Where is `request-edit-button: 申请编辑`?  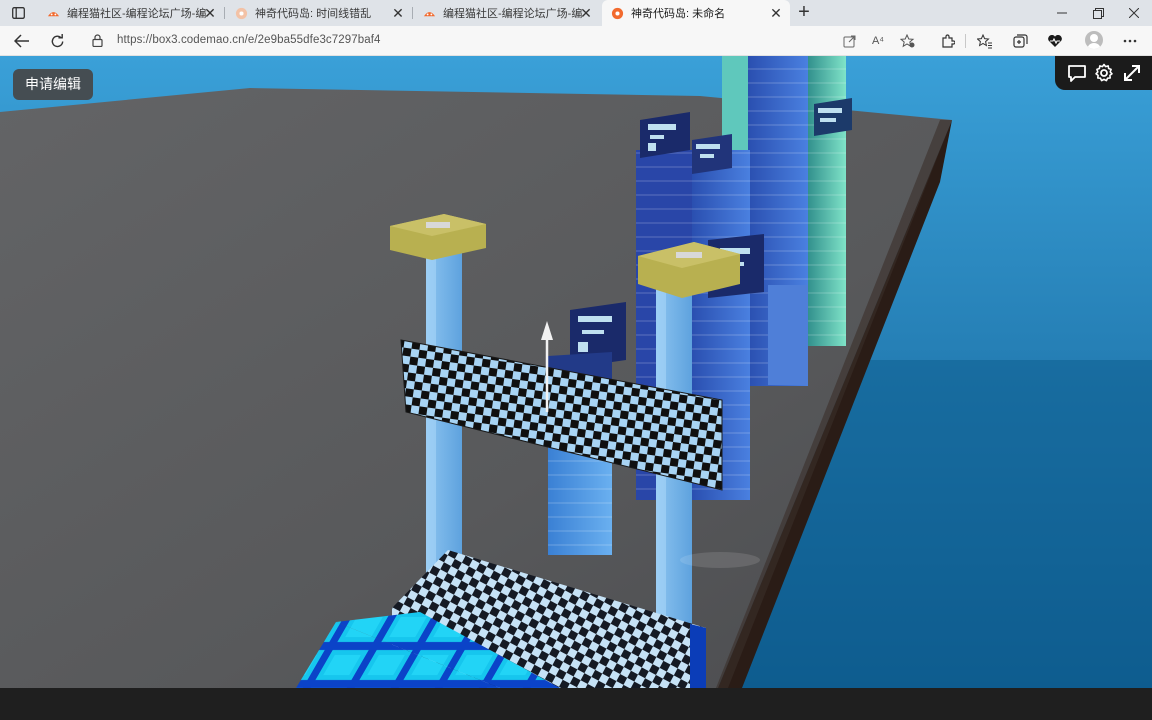 request-edit-button: 申请编辑 is located at coordinates (53, 84).